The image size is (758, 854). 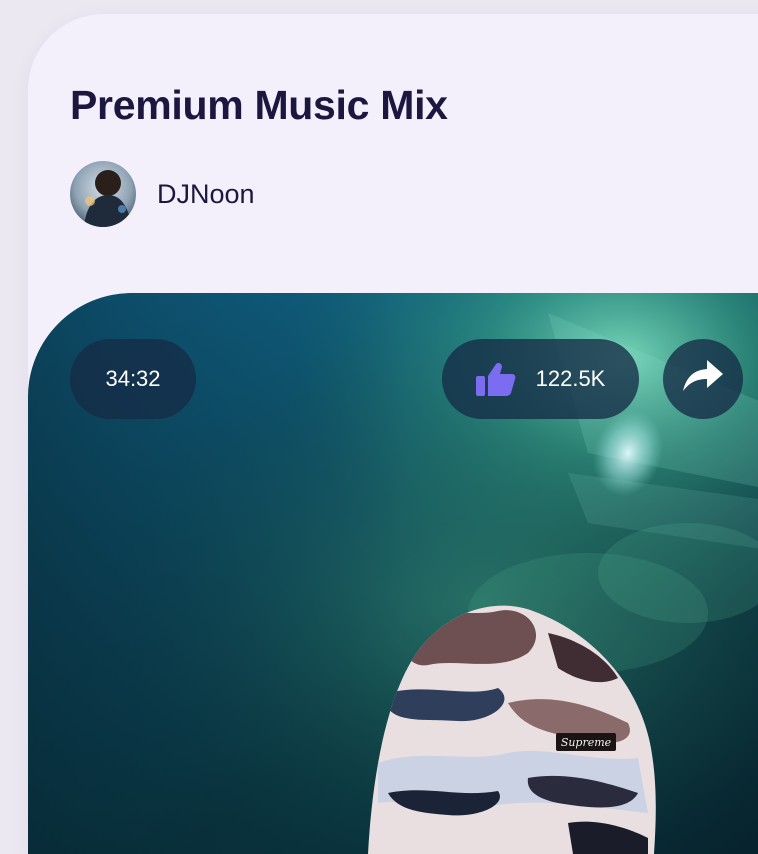 I want to click on like-button: 122.5K, so click(x=540, y=379).